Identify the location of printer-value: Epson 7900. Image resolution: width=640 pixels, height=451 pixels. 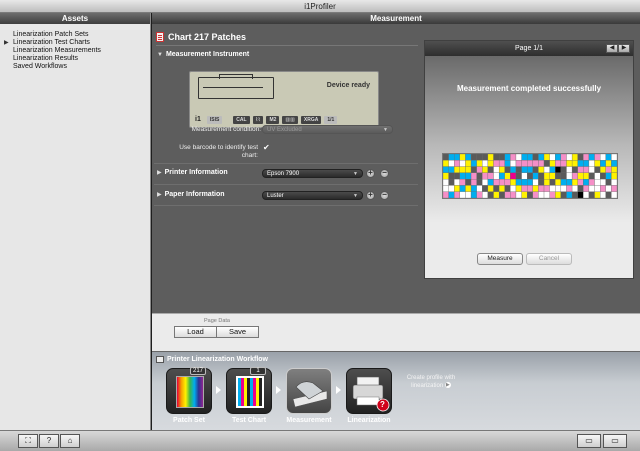
(283, 174).